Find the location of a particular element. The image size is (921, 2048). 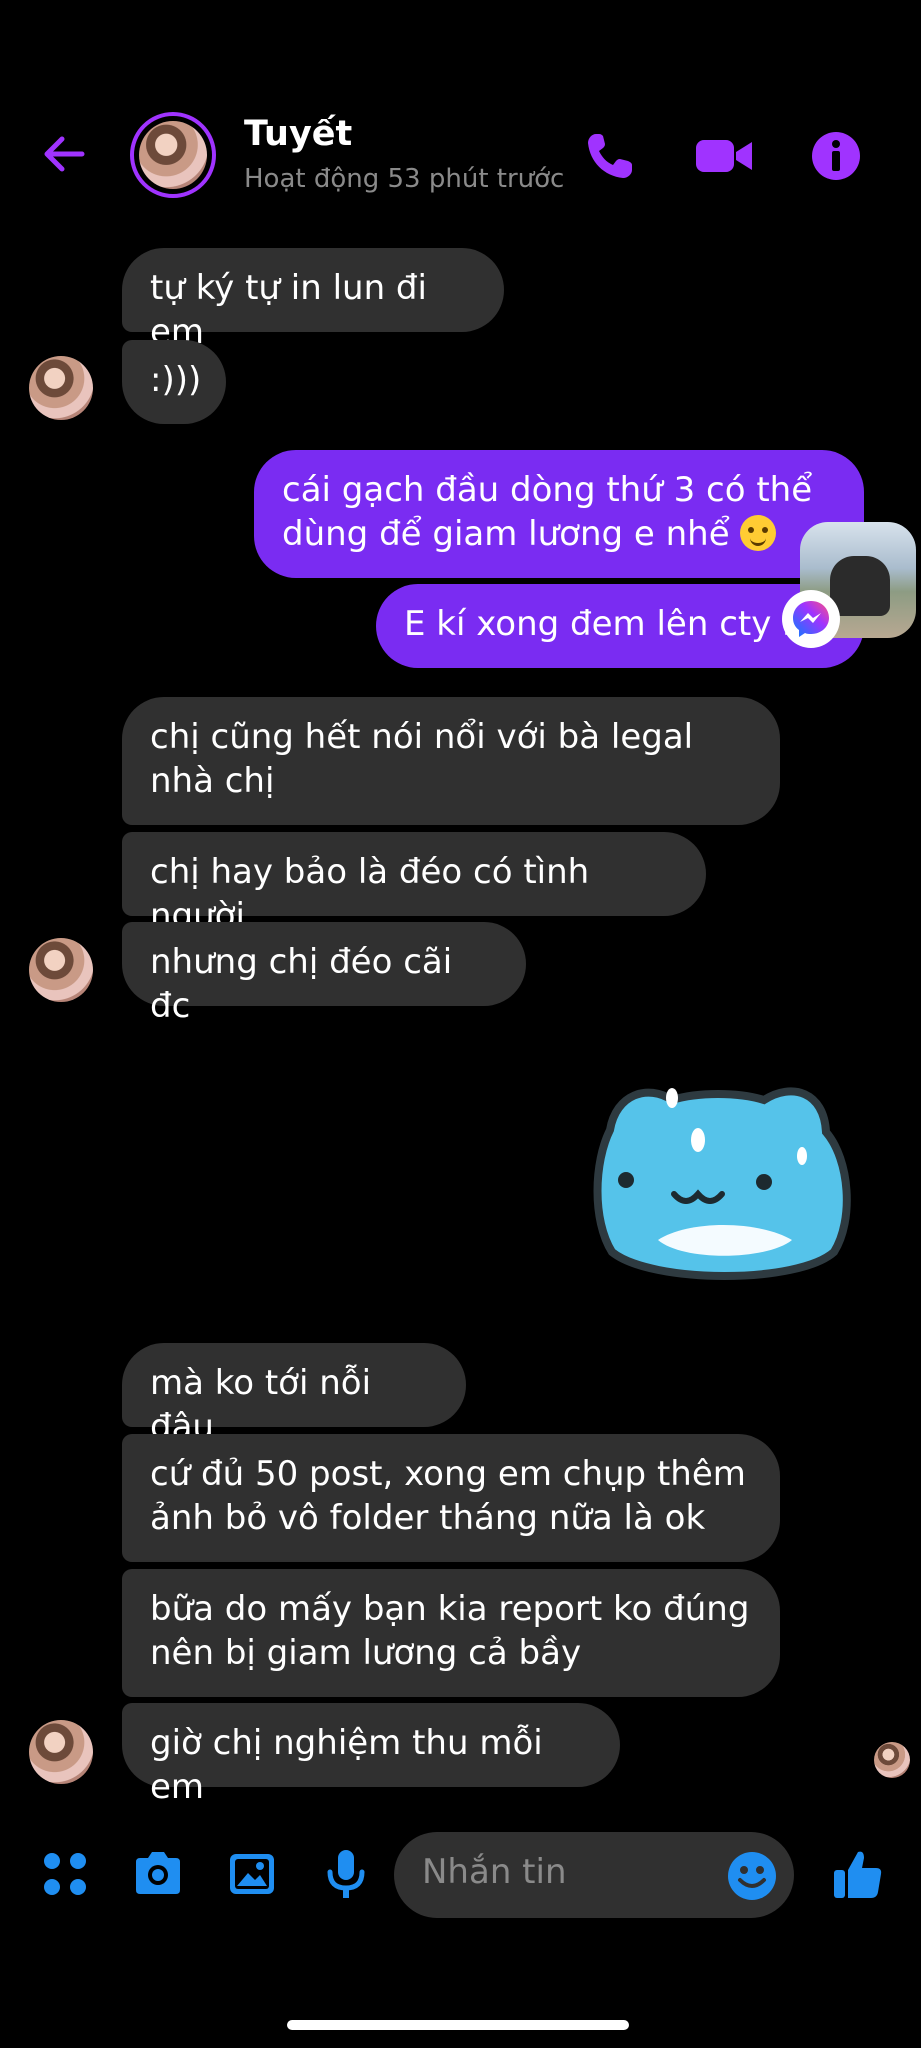

incoming-message: nhưng chị đéo cãi đc is located at coordinates (324, 974).